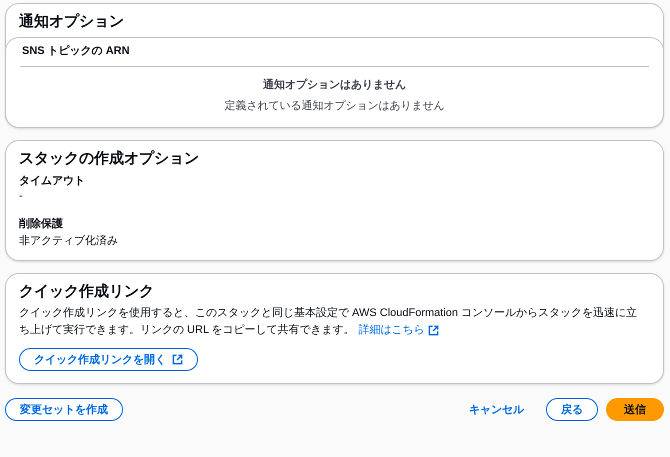 This screenshot has height=457, width=670. I want to click on learn-more-link: 詳細はこちら, so click(398, 330).